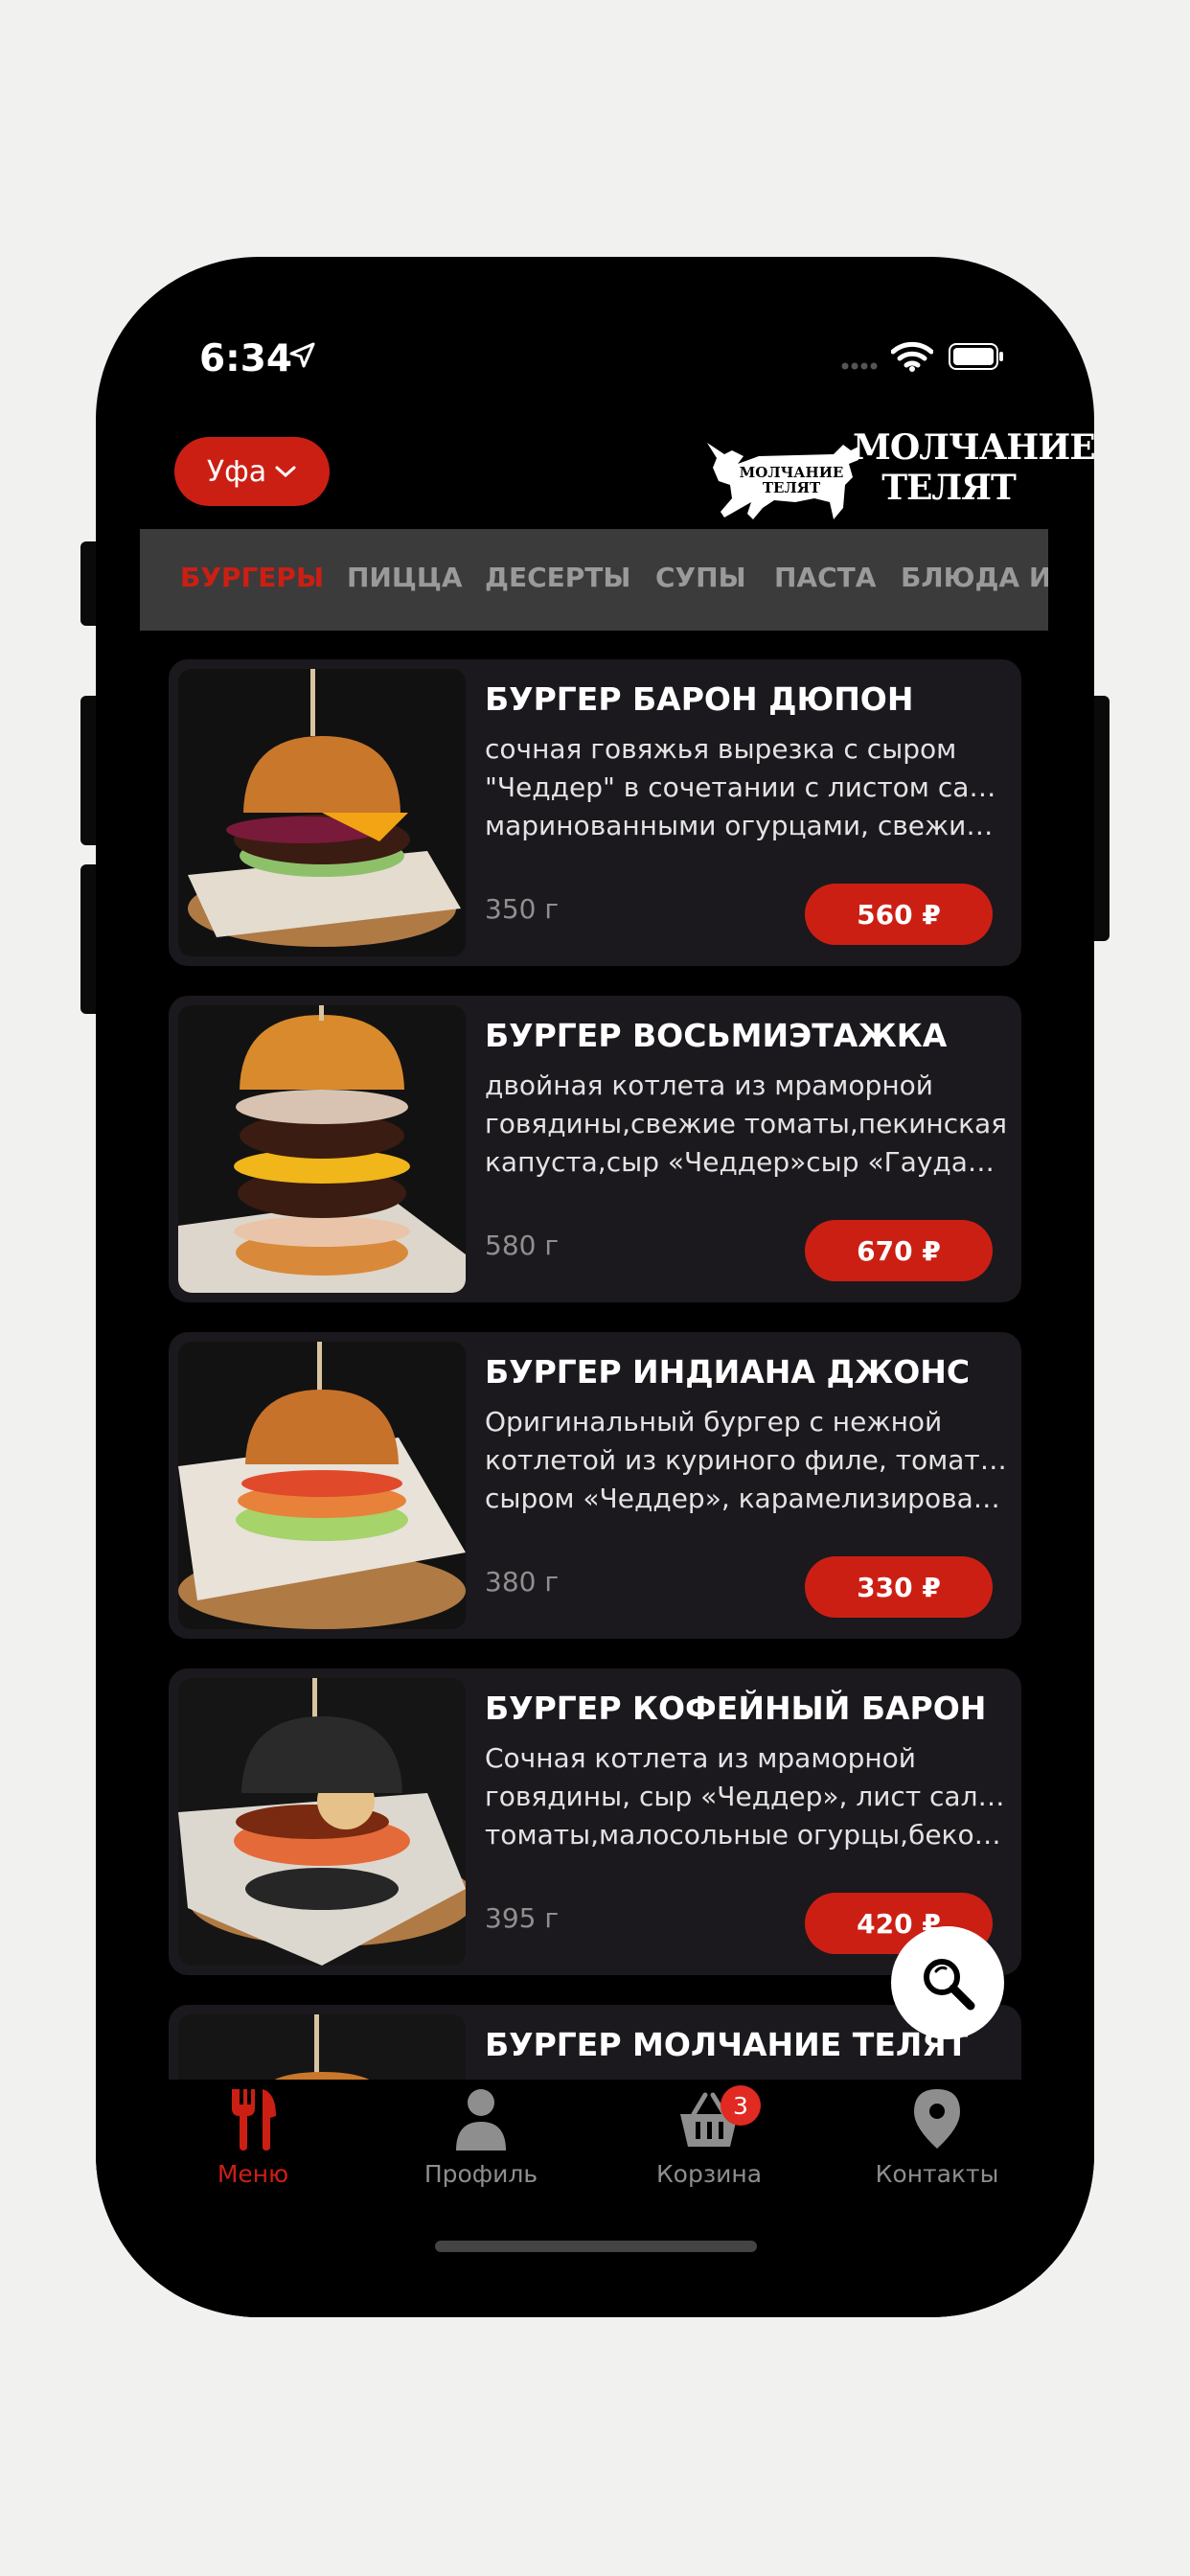 This screenshot has height=2576, width=1190. What do you see at coordinates (252, 577) in the screenshot?
I see `category-tab-burgers: БУРГЕРЫ` at bounding box center [252, 577].